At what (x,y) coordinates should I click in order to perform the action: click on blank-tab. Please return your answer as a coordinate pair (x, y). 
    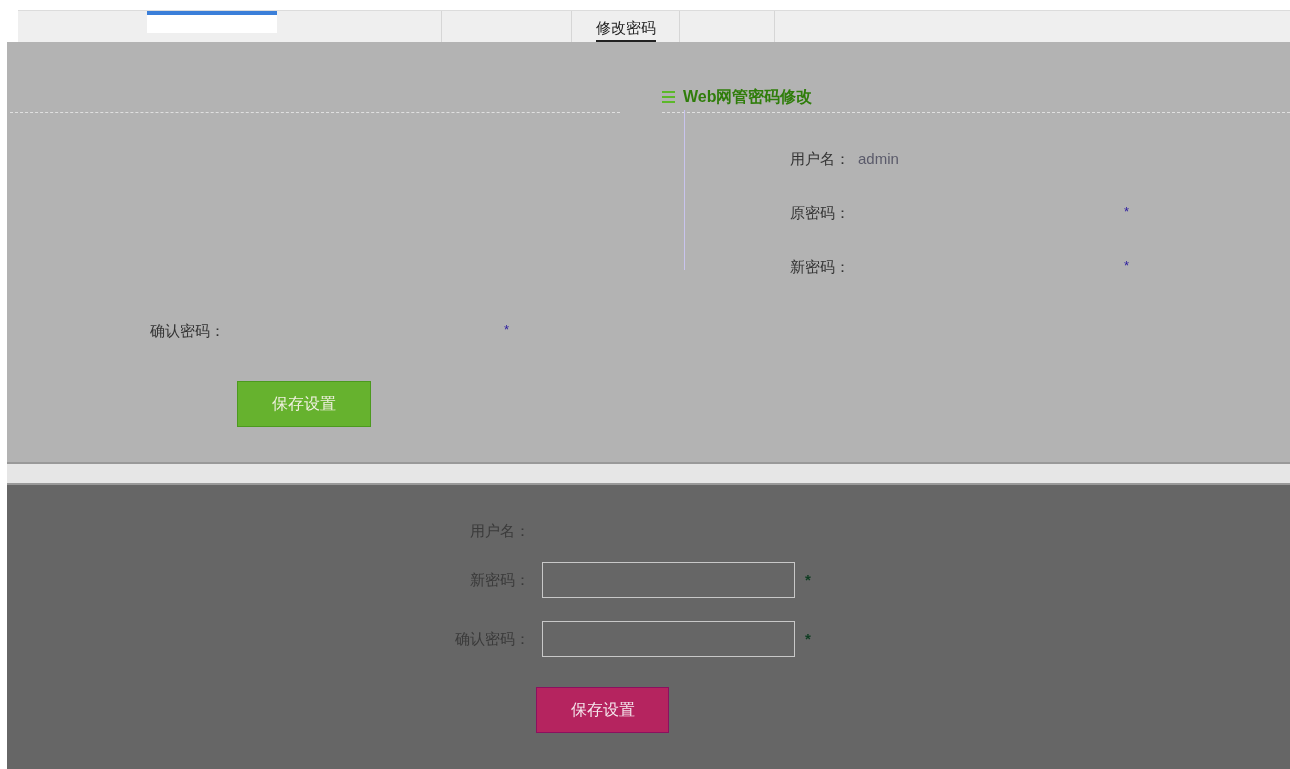
    Looking at the image, I should click on (212, 22).